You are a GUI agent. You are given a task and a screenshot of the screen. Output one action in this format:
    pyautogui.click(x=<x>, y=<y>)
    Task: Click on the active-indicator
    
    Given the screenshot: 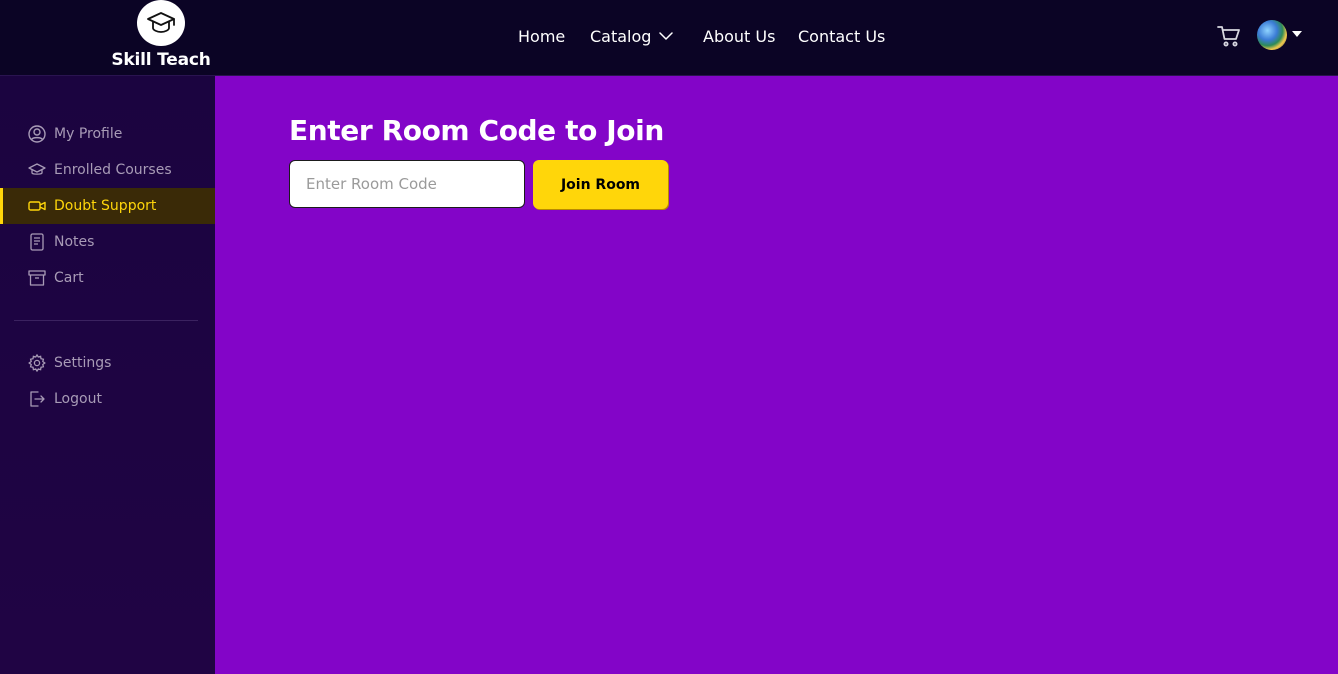 What is the action you would take?
    pyautogui.click(x=1, y=206)
    